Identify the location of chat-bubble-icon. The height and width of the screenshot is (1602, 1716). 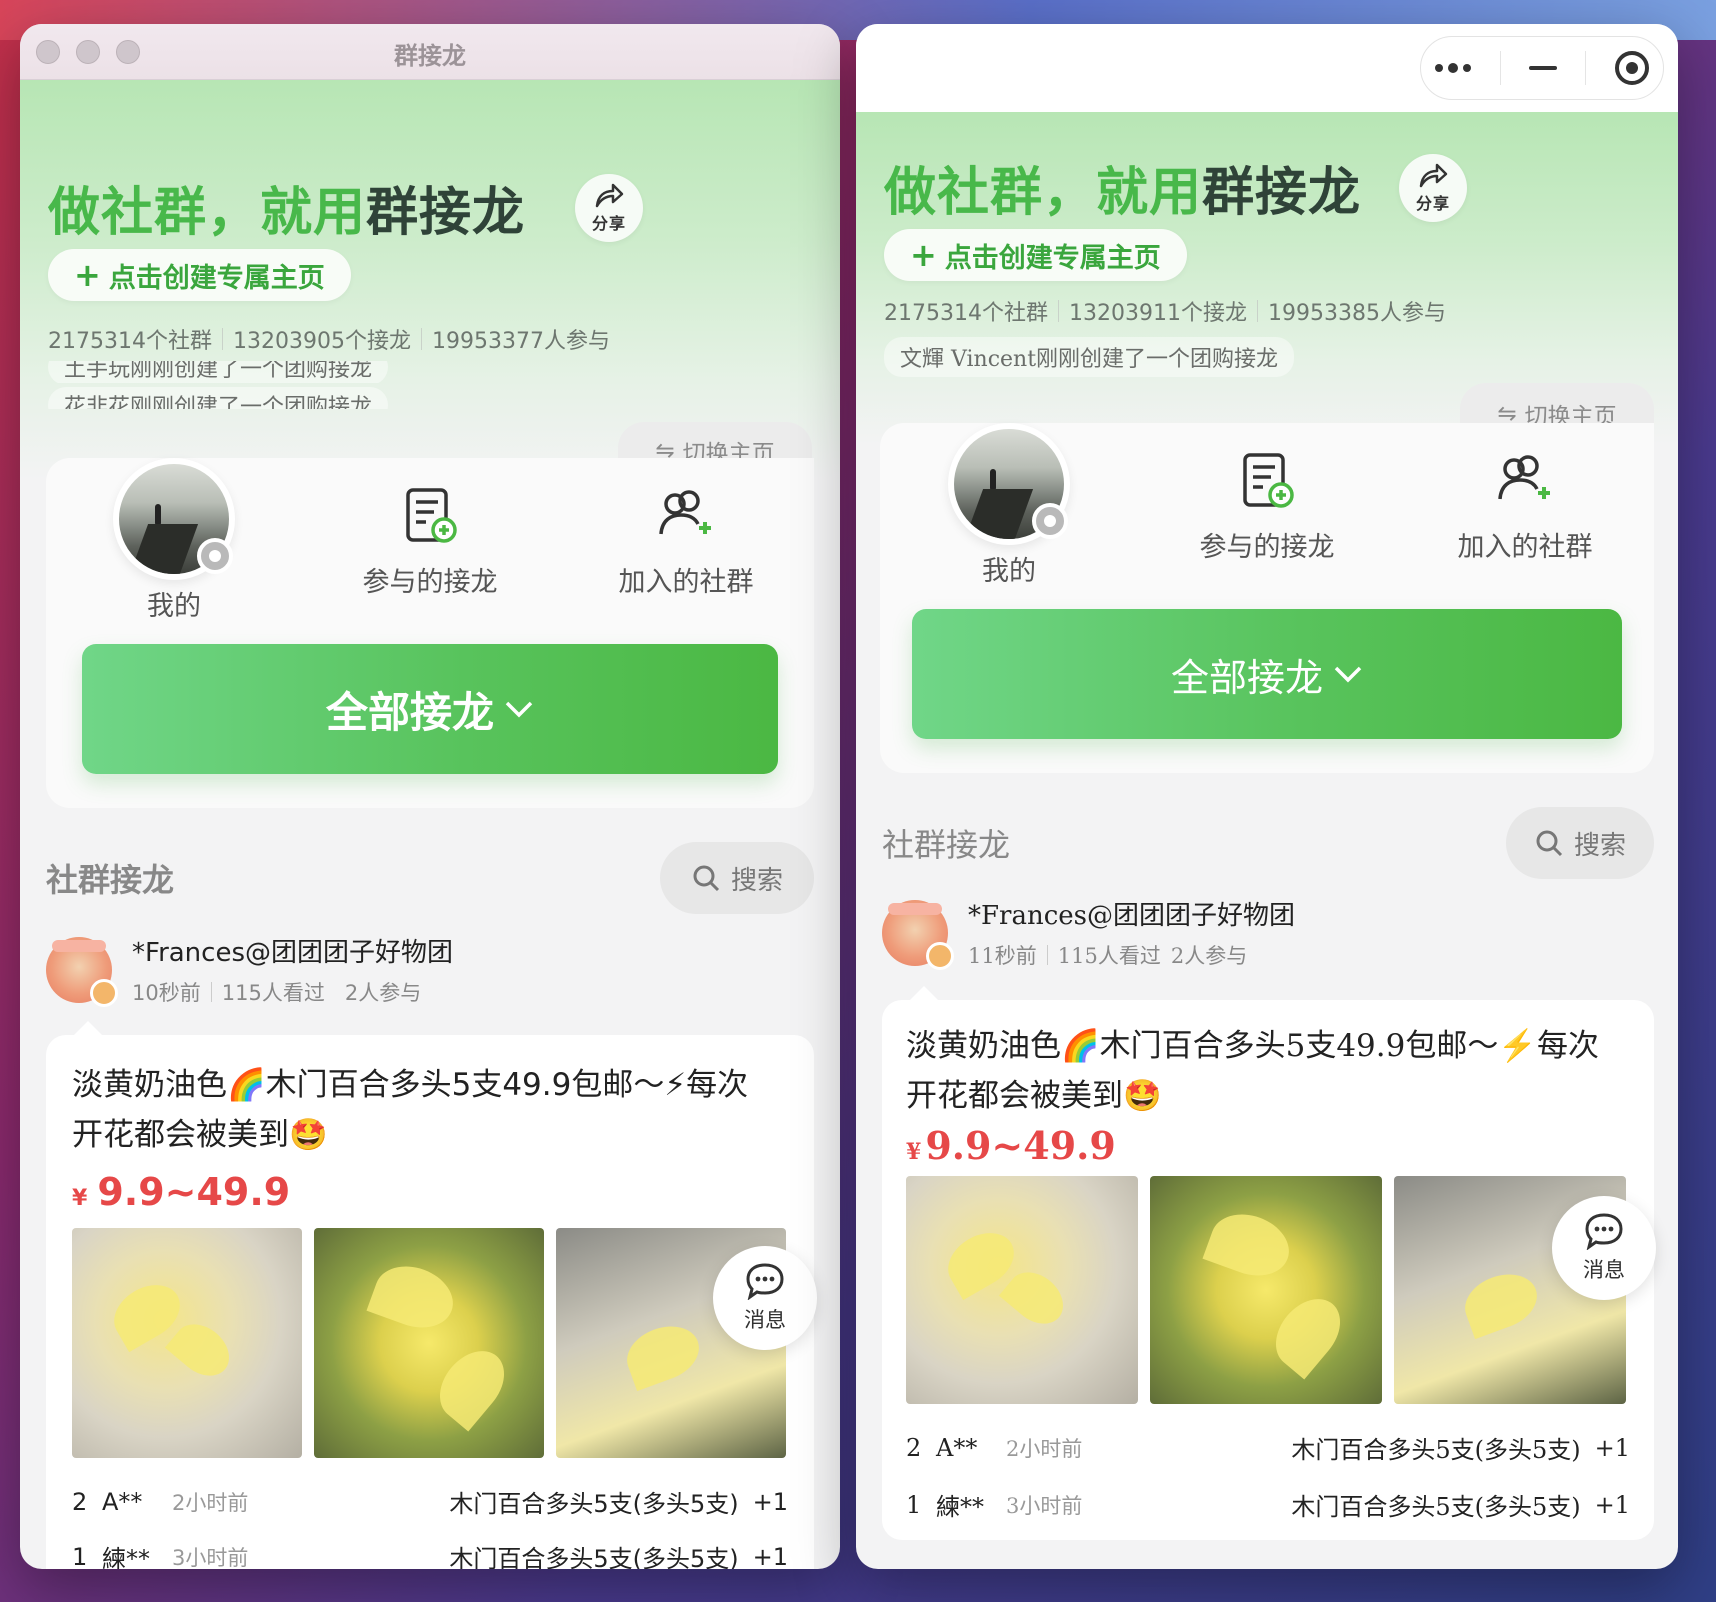
(765, 1281).